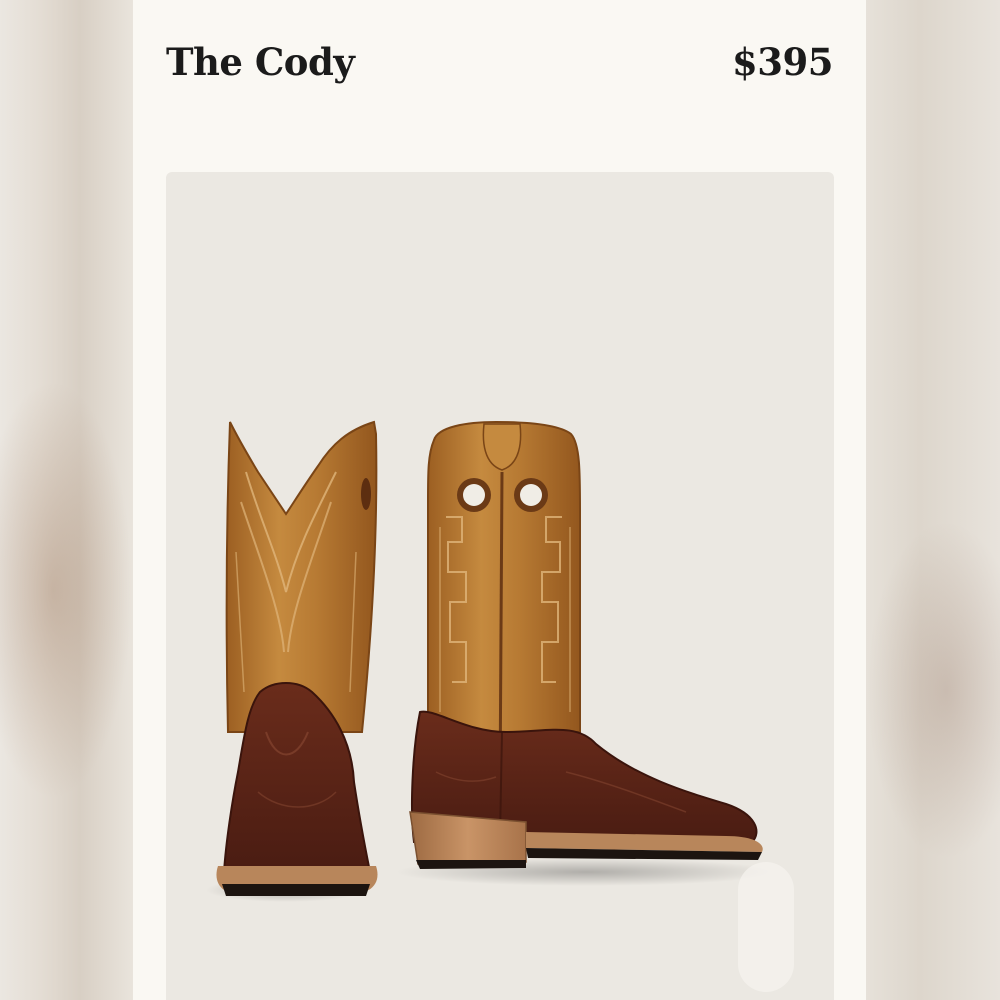 This screenshot has height=1000, width=1000. What do you see at coordinates (66, 590) in the screenshot?
I see `backdrop-blur-left` at bounding box center [66, 590].